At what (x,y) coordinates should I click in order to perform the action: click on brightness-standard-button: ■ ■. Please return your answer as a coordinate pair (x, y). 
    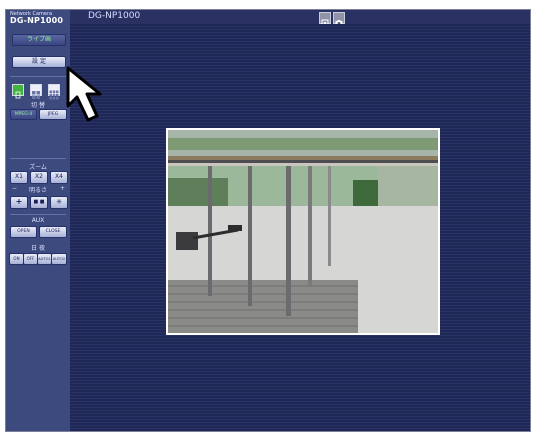
    Looking at the image, I should click on (39, 202).